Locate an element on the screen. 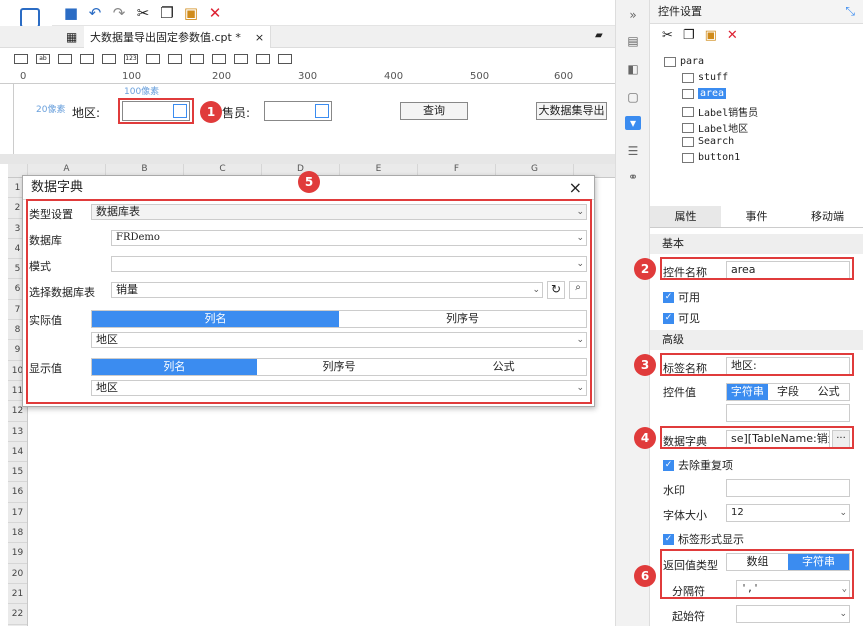 The image size is (863, 626). list-icon: ☰ is located at coordinates (633, 151).